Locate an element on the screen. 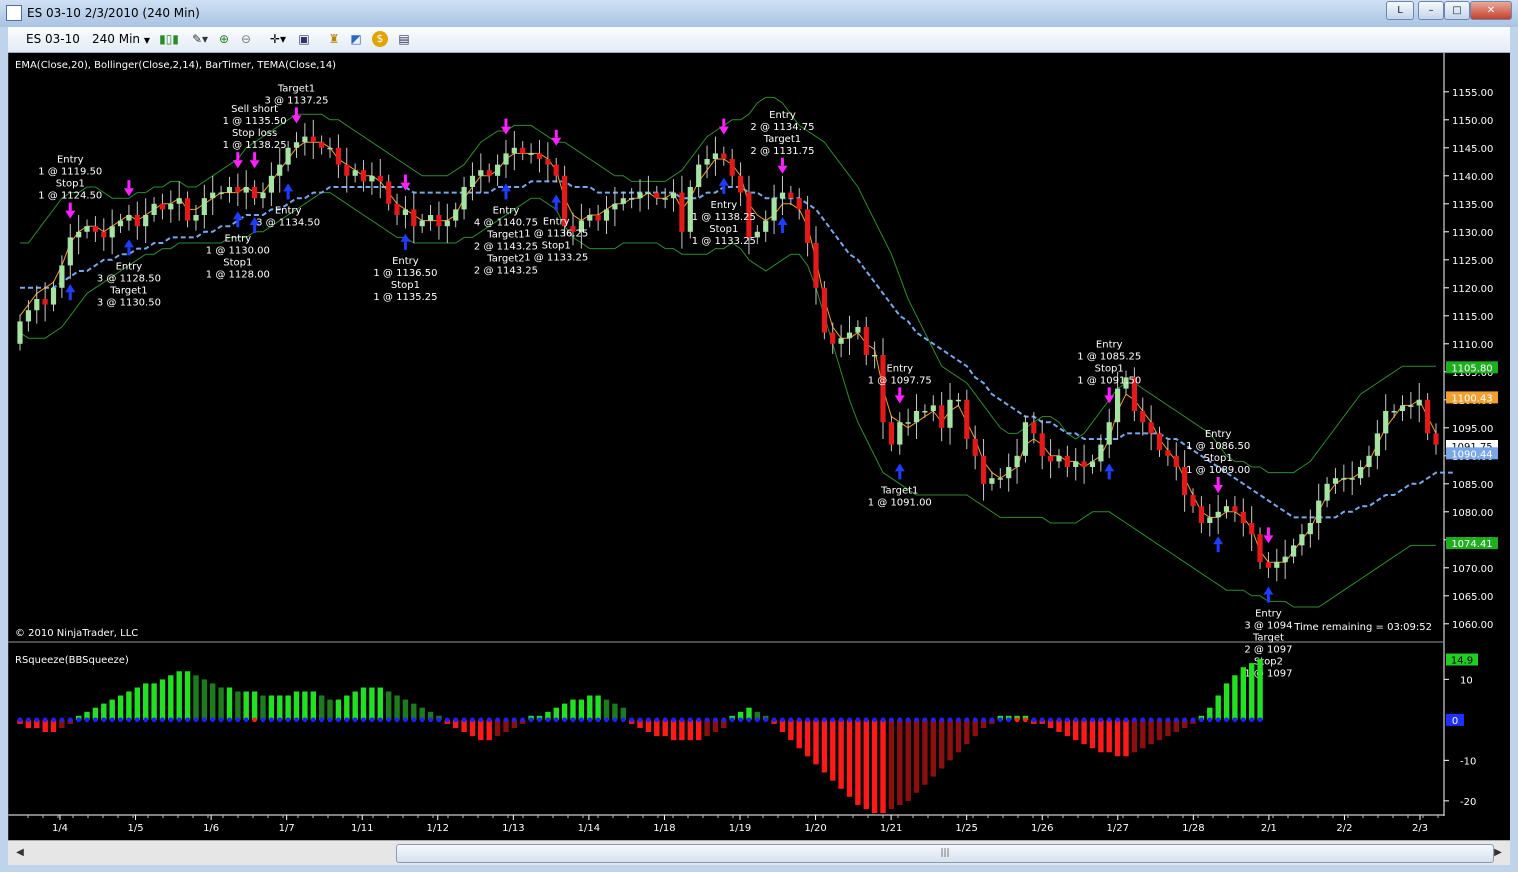 The width and height of the screenshot is (1518, 872). y-tick-label: 1140.00 is located at coordinates (1472, 177).